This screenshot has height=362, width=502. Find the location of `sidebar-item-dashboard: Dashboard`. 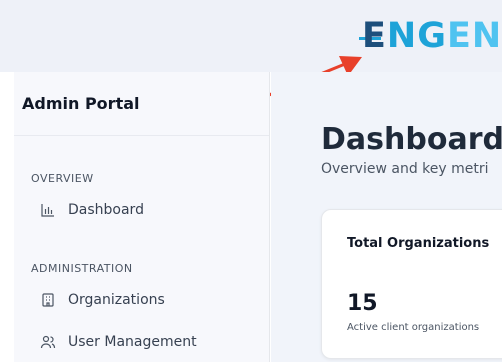

sidebar-item-dashboard: Dashboard is located at coordinates (92, 210).